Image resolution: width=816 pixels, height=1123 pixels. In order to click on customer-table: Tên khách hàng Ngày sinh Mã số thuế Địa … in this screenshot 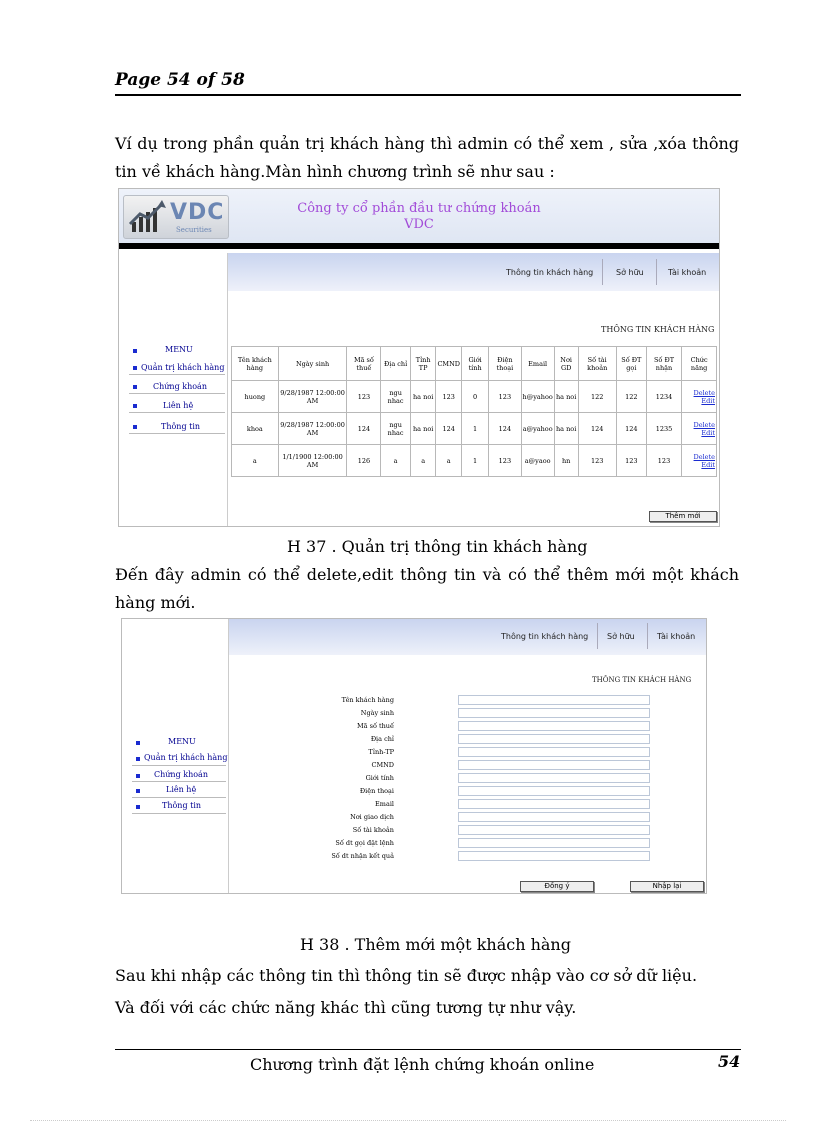, I will do `click(474, 411)`.